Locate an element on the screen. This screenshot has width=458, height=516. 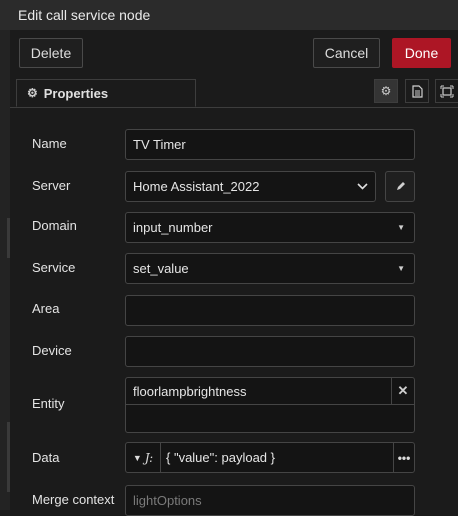
entity-divider is located at coordinates (270, 404).